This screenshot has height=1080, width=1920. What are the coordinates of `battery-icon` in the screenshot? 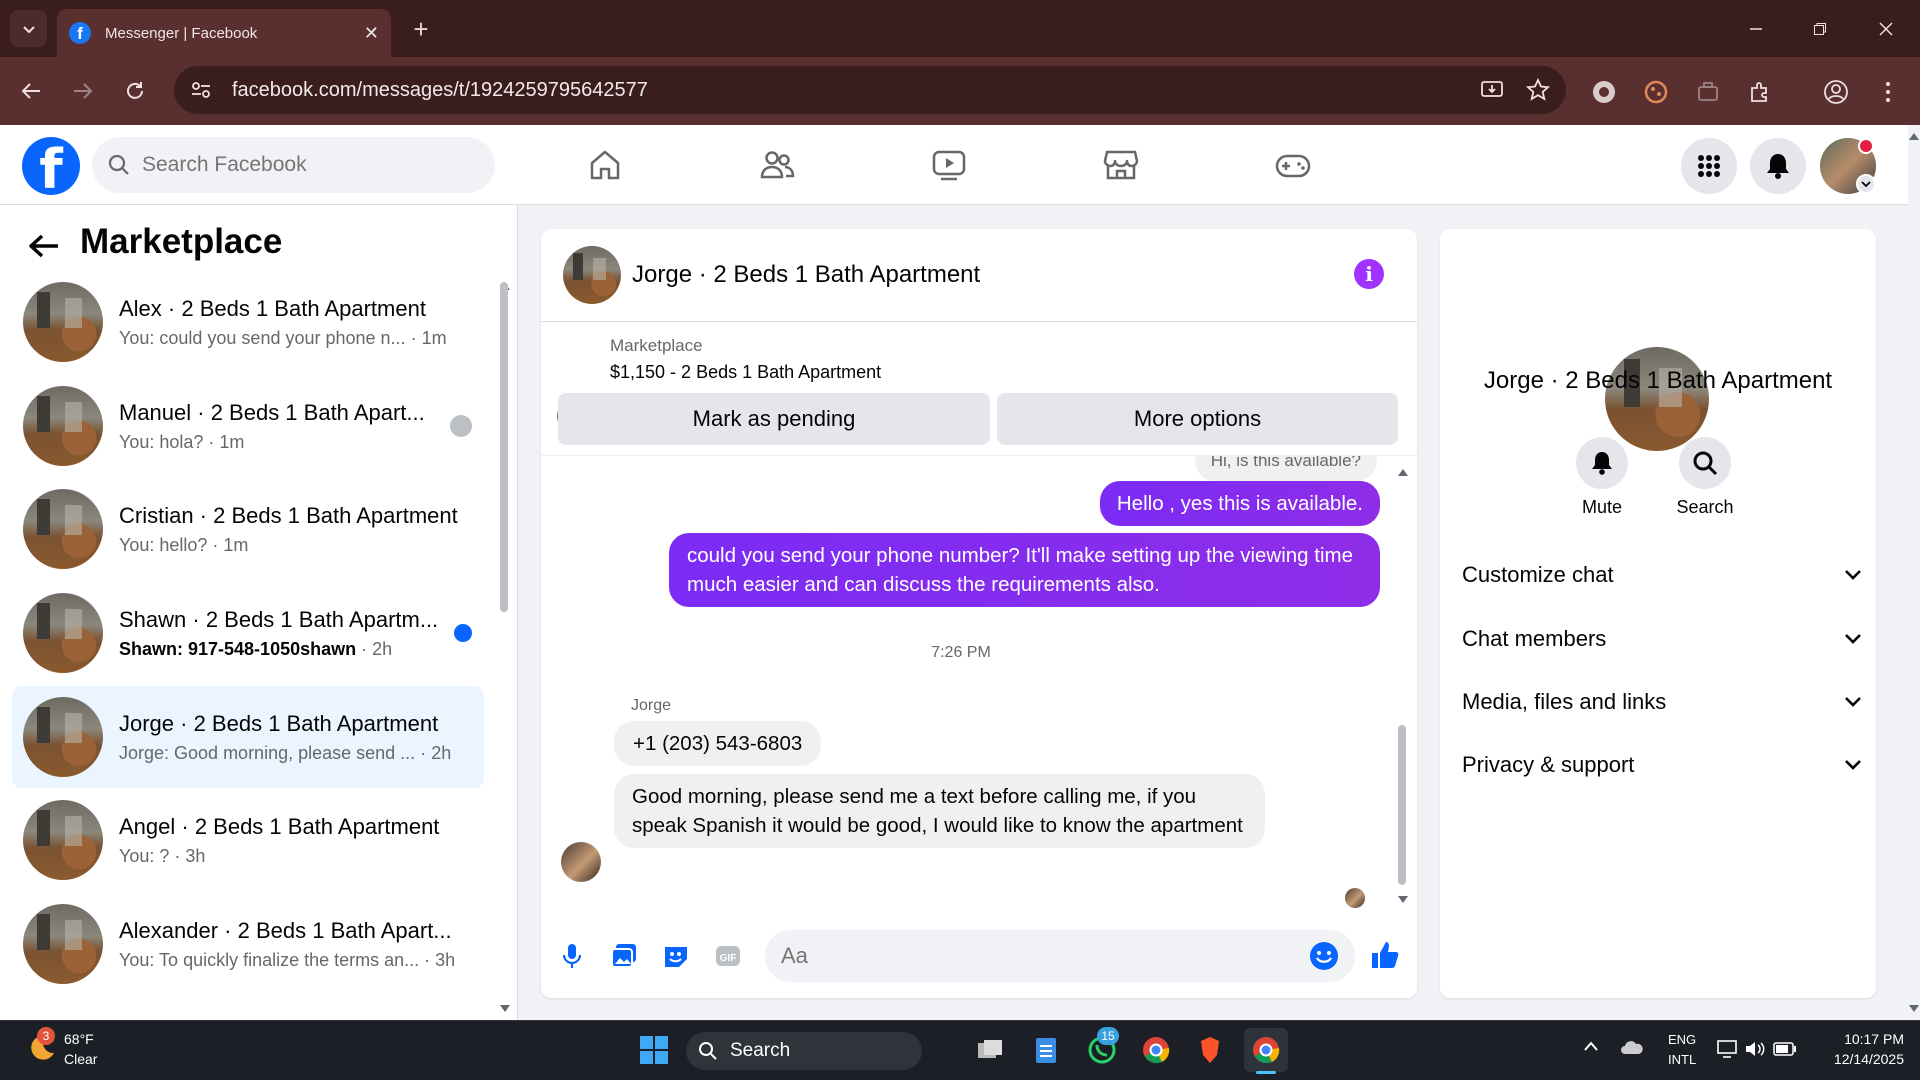 It's located at (1785, 1049).